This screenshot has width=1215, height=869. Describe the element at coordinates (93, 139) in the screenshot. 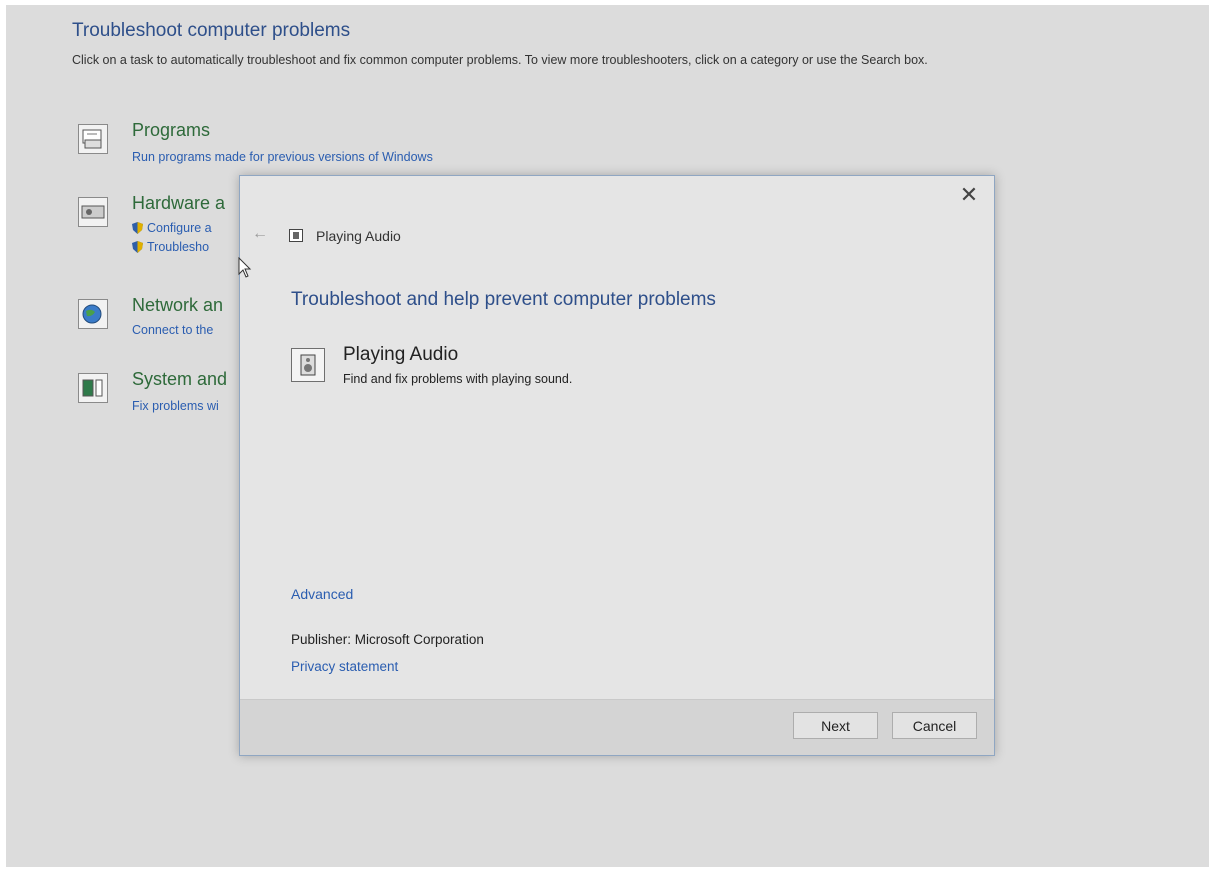

I see `programs-icon` at that location.